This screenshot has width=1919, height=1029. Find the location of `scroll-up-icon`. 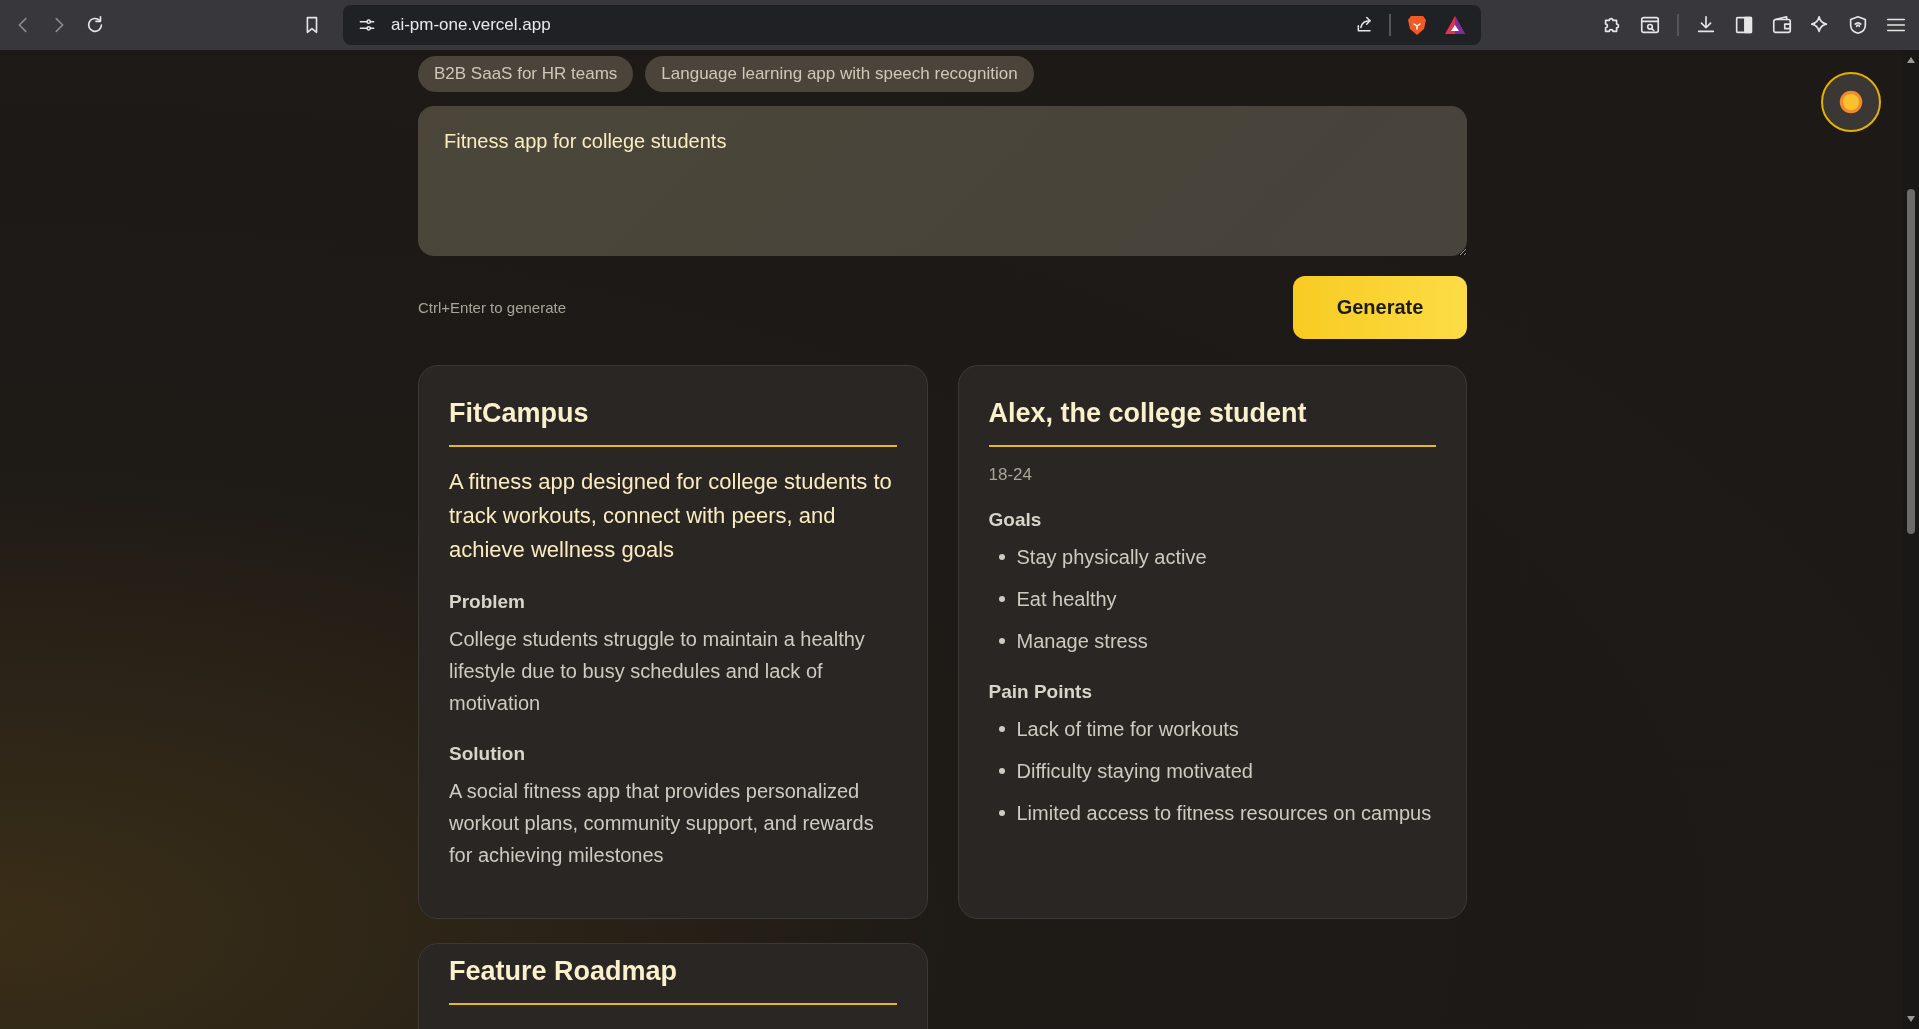

scroll-up-icon is located at coordinates (1911, 60).